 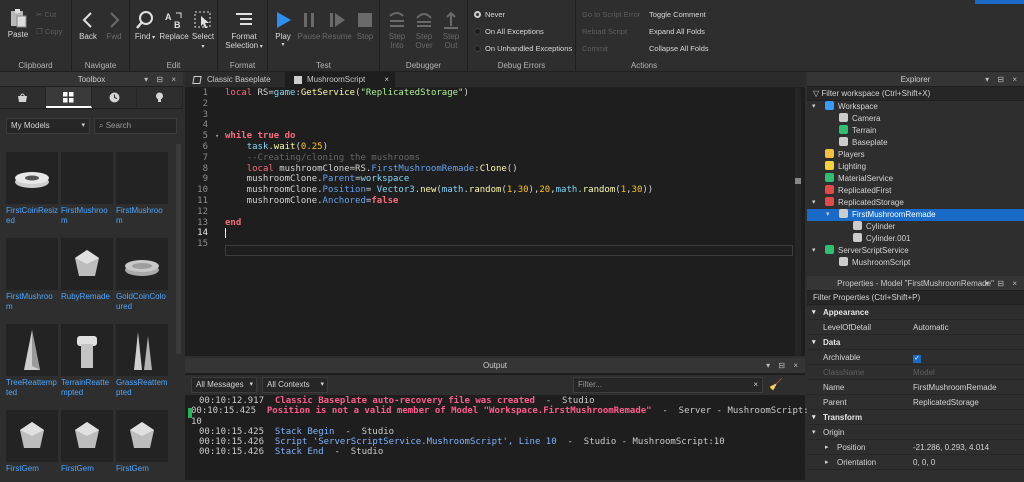 What do you see at coordinates (915, 263) in the screenshot?
I see `explorer-item: MushroomScript` at bounding box center [915, 263].